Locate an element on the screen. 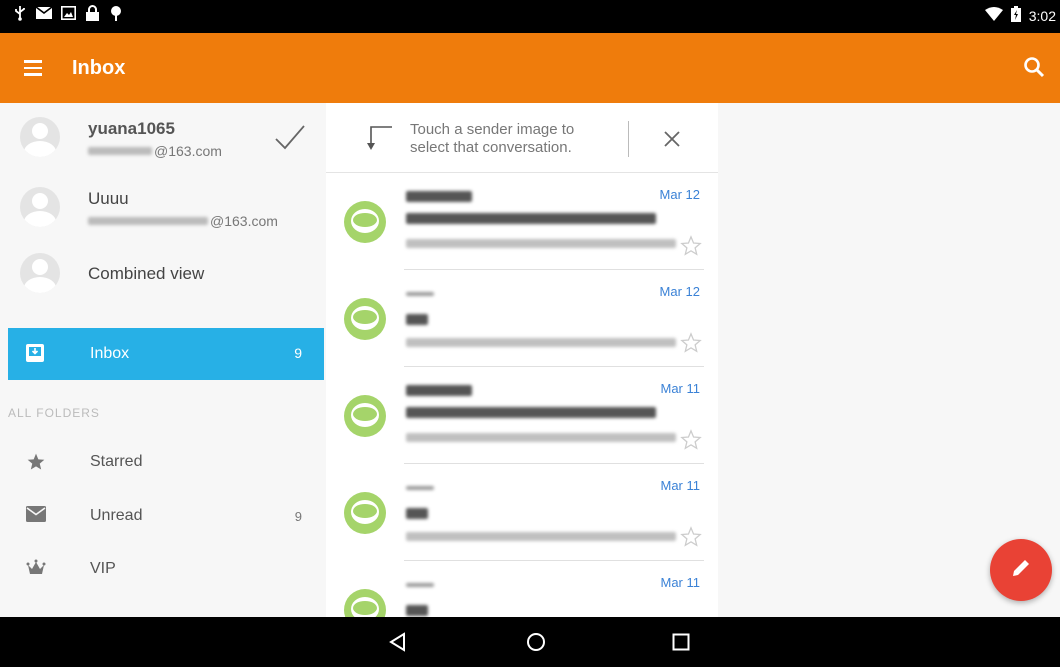 This screenshot has height=667, width=1060. folder-label: Inbox is located at coordinates (110, 353).